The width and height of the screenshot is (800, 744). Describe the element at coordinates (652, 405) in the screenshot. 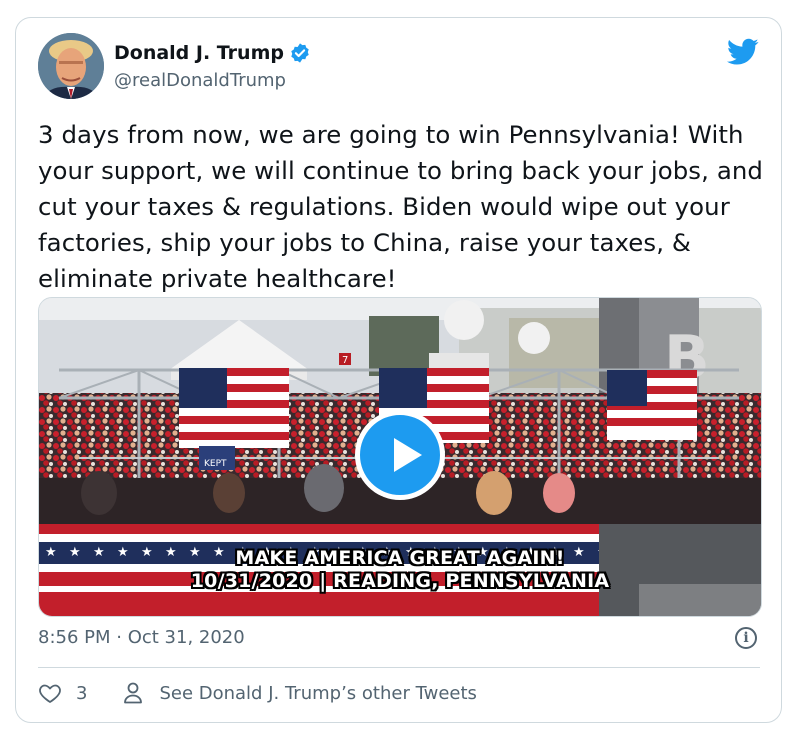

I see `flag-right` at that location.